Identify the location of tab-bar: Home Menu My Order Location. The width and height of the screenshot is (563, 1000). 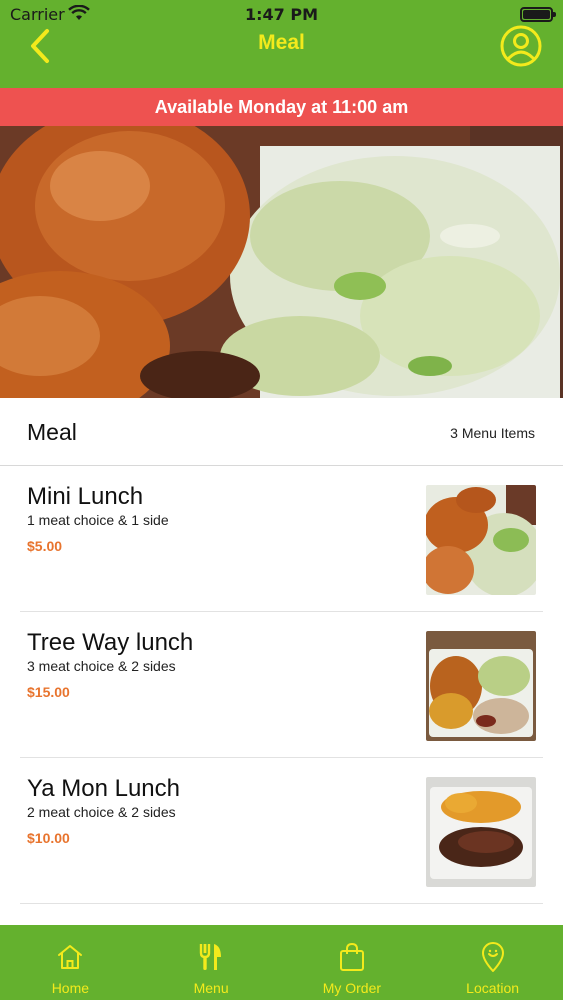
(281, 962).